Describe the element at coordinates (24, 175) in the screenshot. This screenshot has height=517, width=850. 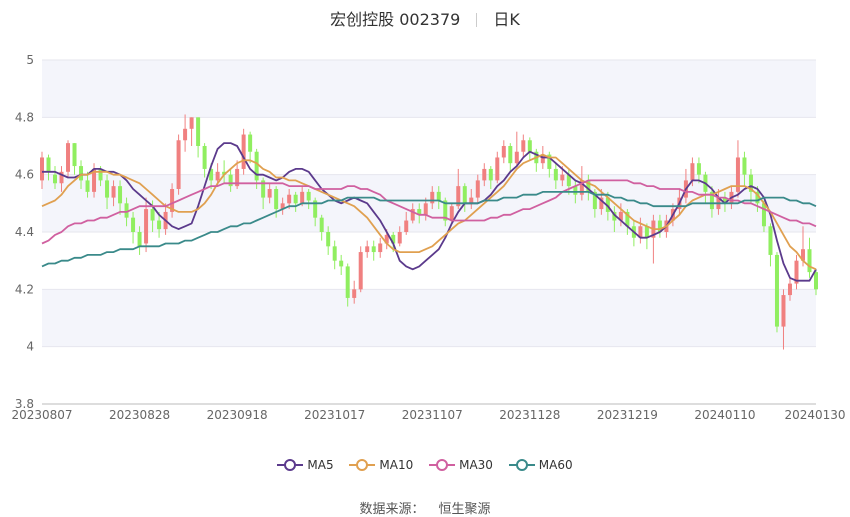
I see `y-tick-label: 4.6` at that location.